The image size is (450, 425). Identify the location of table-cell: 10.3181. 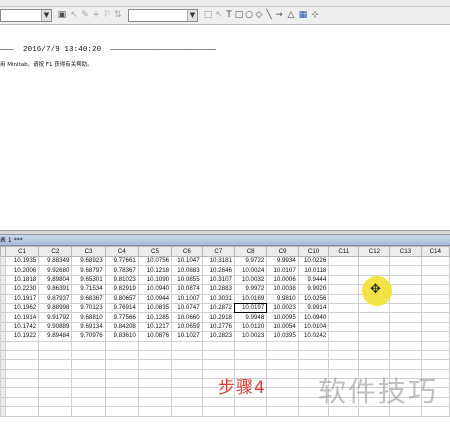
(218, 261).